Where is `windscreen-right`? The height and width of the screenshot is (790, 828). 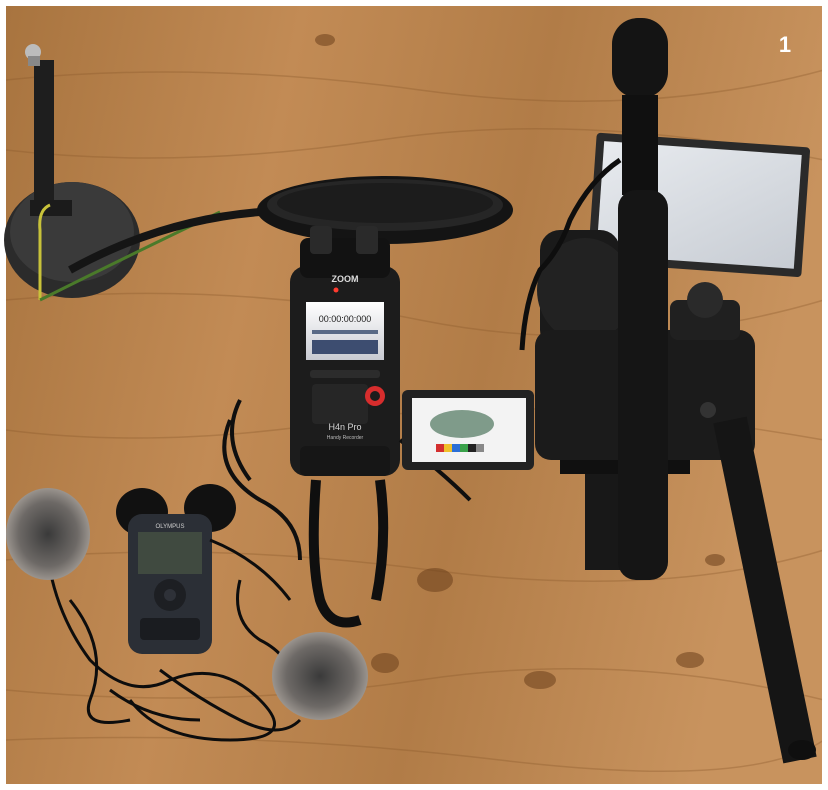
windscreen-right is located at coordinates (320, 676).